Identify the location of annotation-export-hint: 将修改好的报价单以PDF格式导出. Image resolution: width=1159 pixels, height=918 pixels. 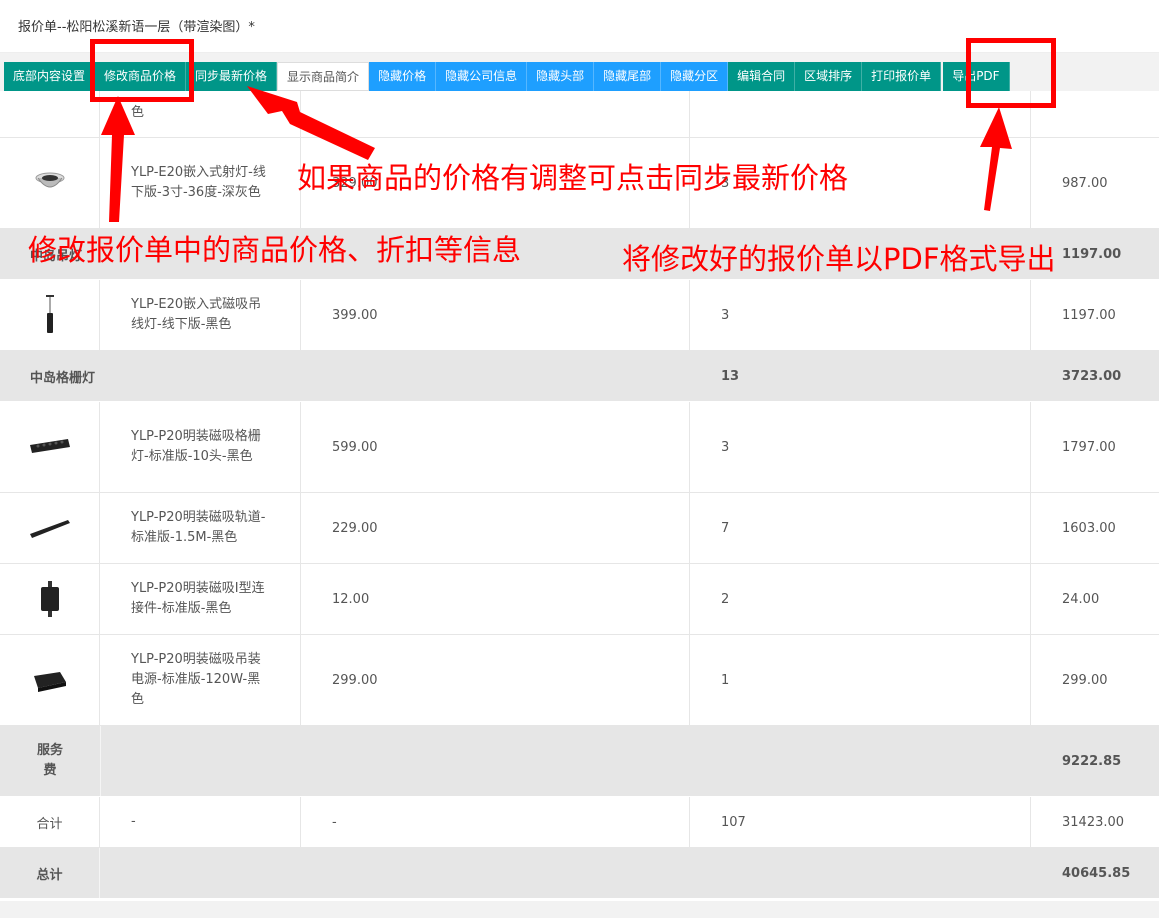
(839, 259).